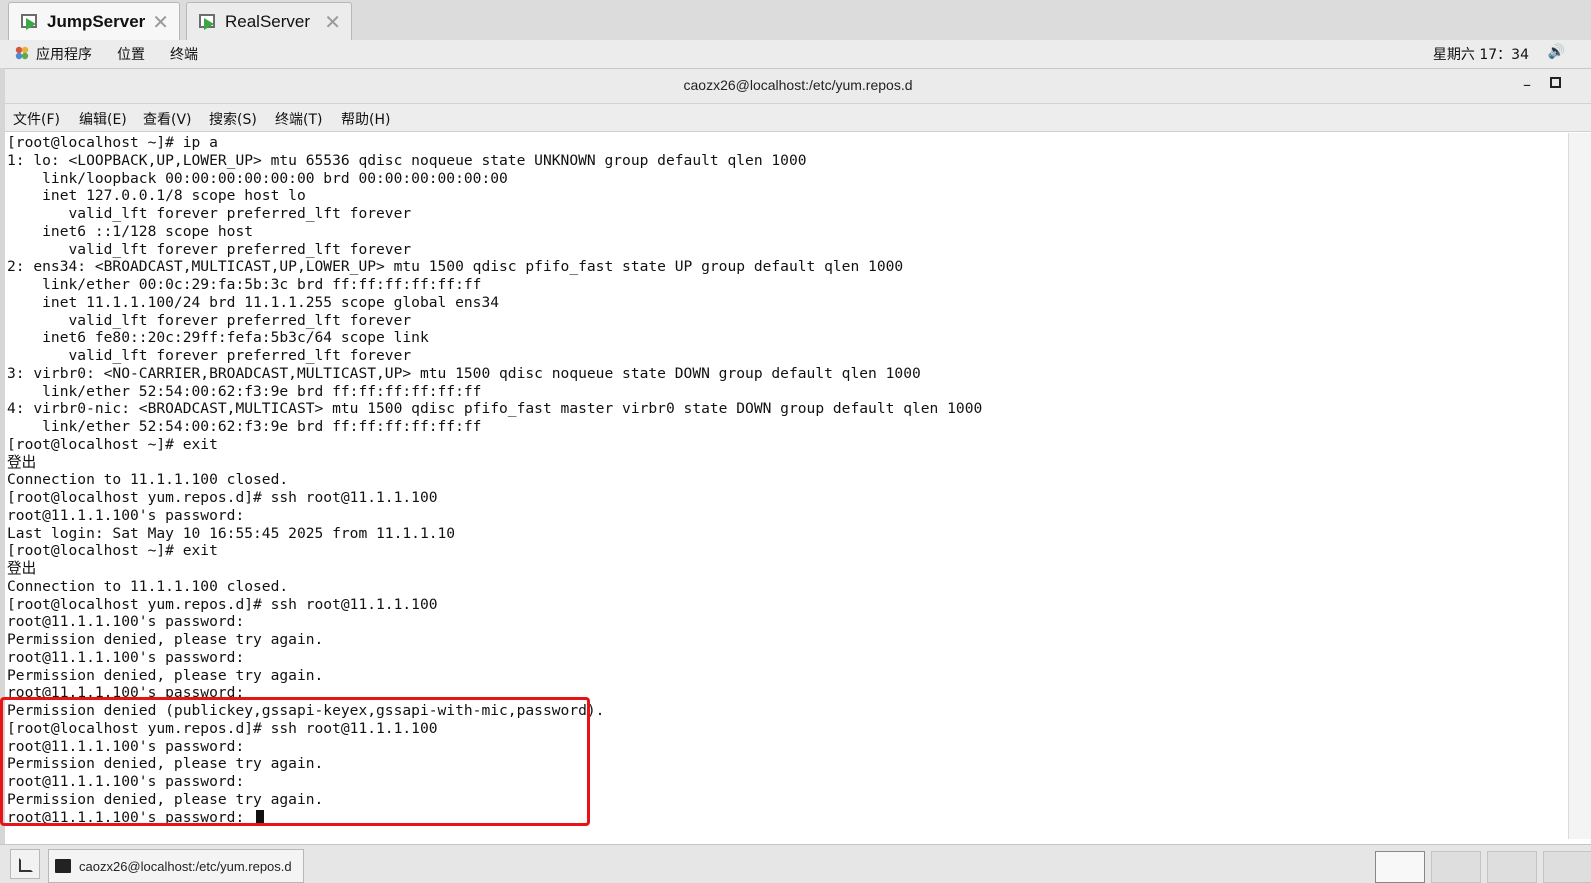  I want to click on menu-view: 查看(V), so click(167, 119).